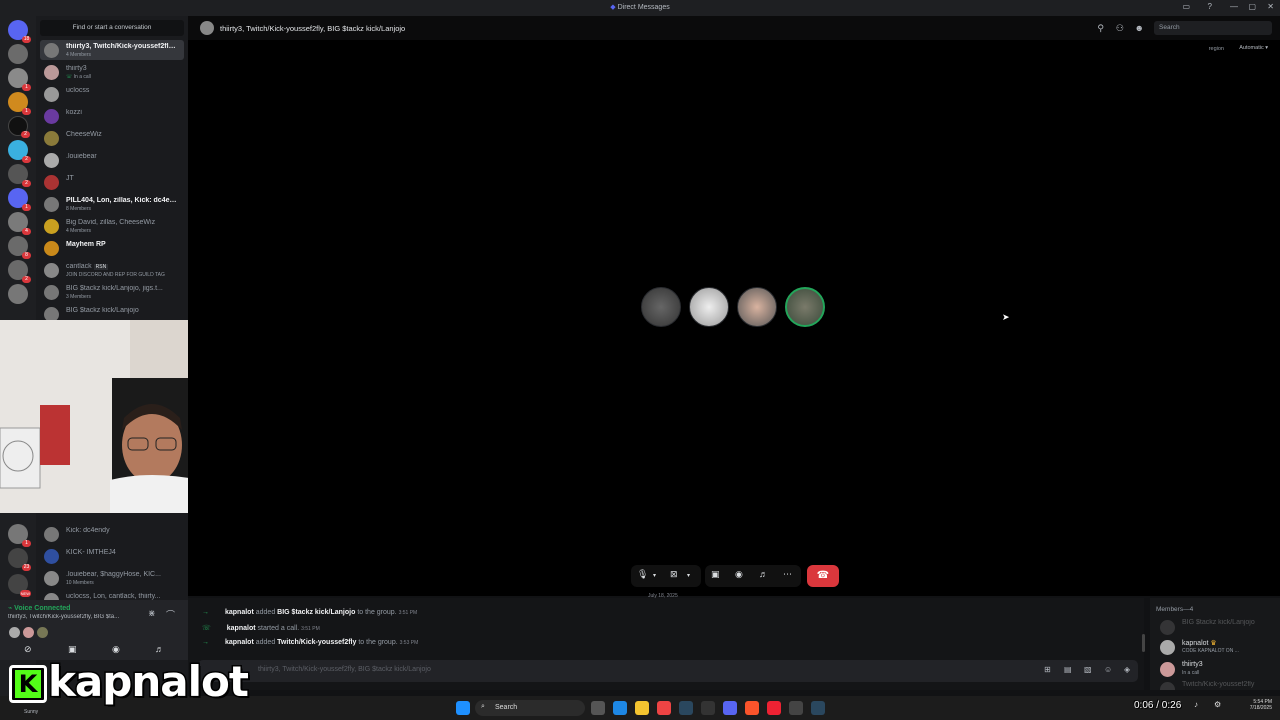 The width and height of the screenshot is (1280, 720). I want to click on search-input: Search, so click(1213, 28).